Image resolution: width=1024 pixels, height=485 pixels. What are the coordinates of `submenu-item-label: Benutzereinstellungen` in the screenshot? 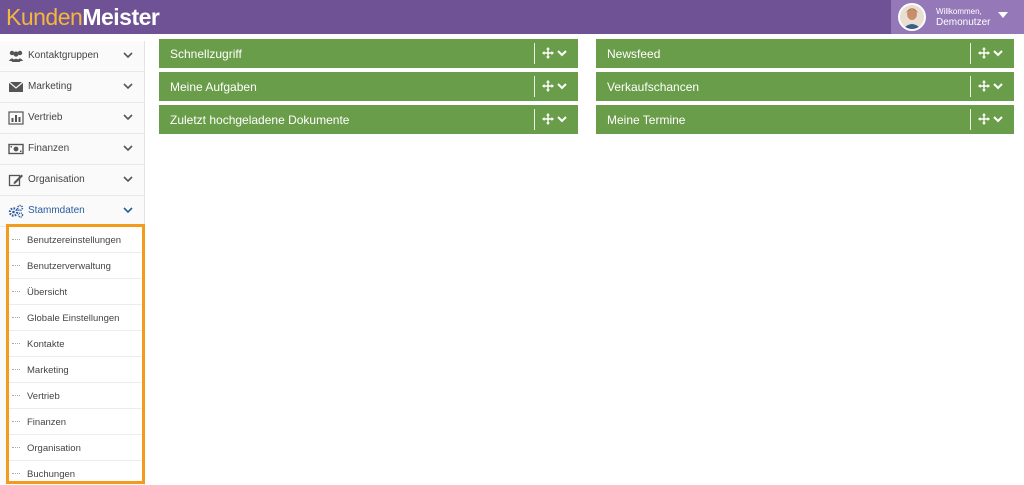 It's located at (74, 240).